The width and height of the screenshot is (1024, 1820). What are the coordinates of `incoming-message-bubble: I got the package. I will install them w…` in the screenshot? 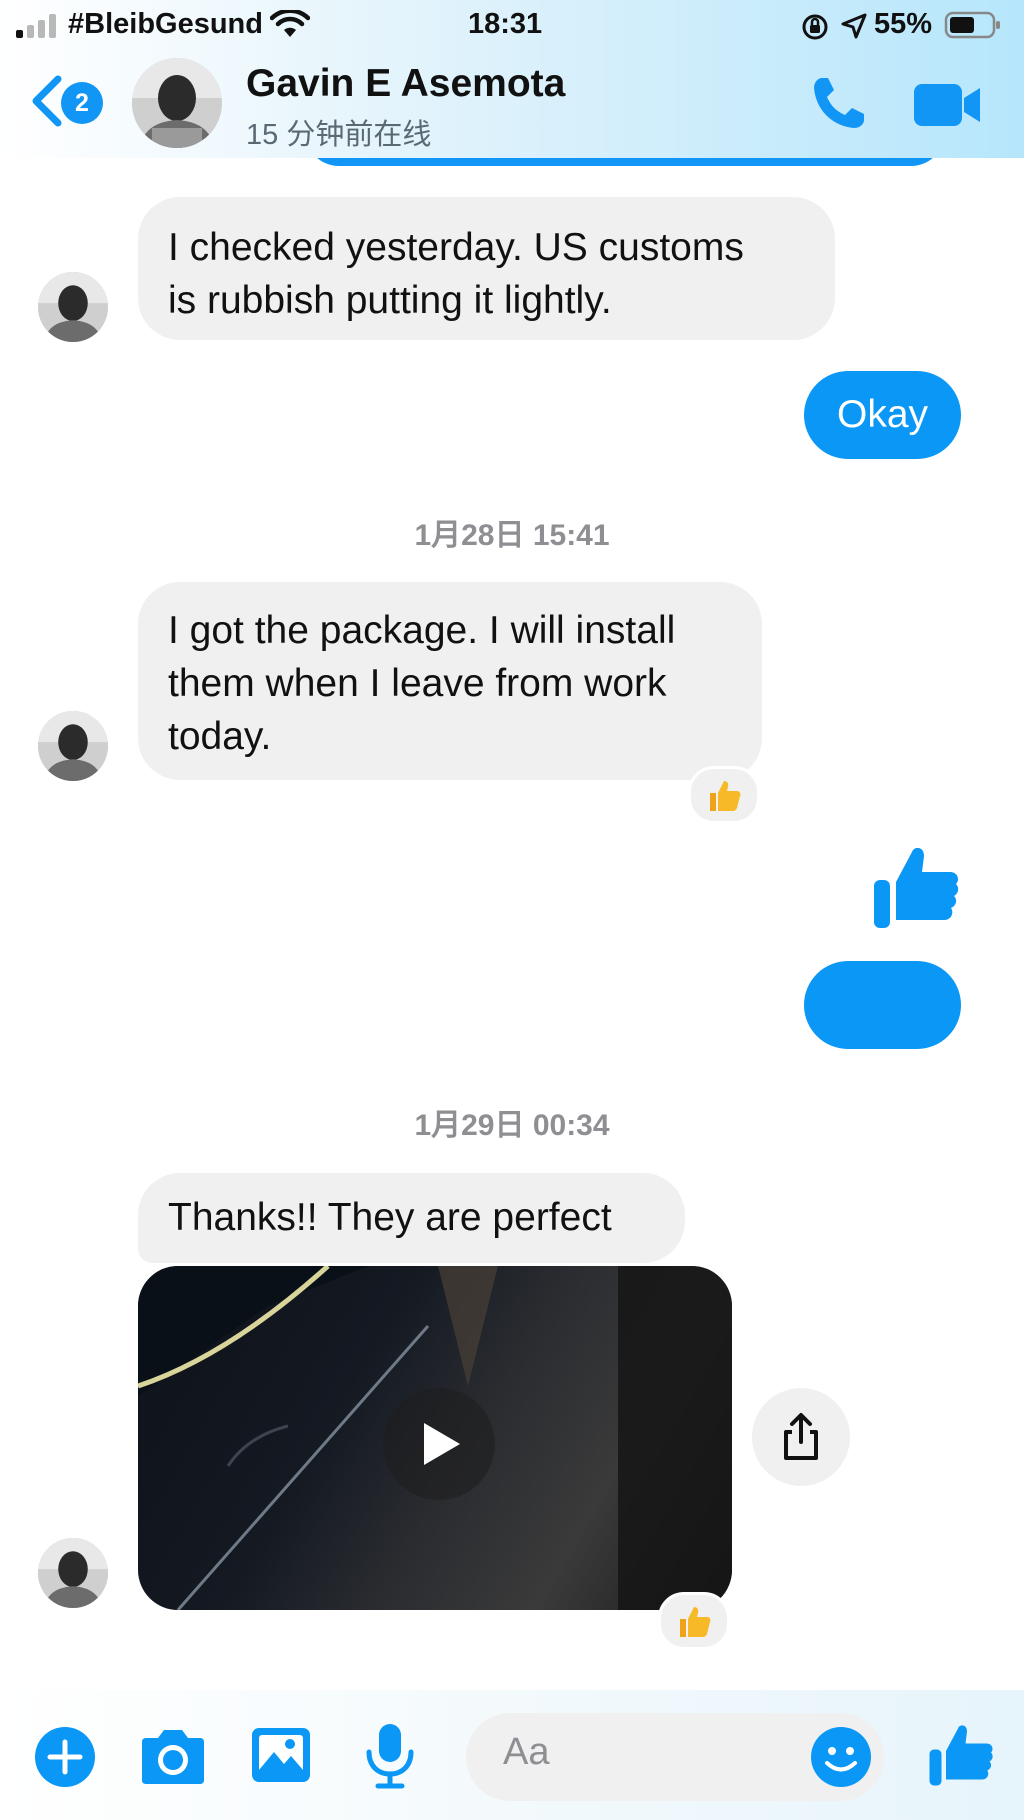 It's located at (450, 681).